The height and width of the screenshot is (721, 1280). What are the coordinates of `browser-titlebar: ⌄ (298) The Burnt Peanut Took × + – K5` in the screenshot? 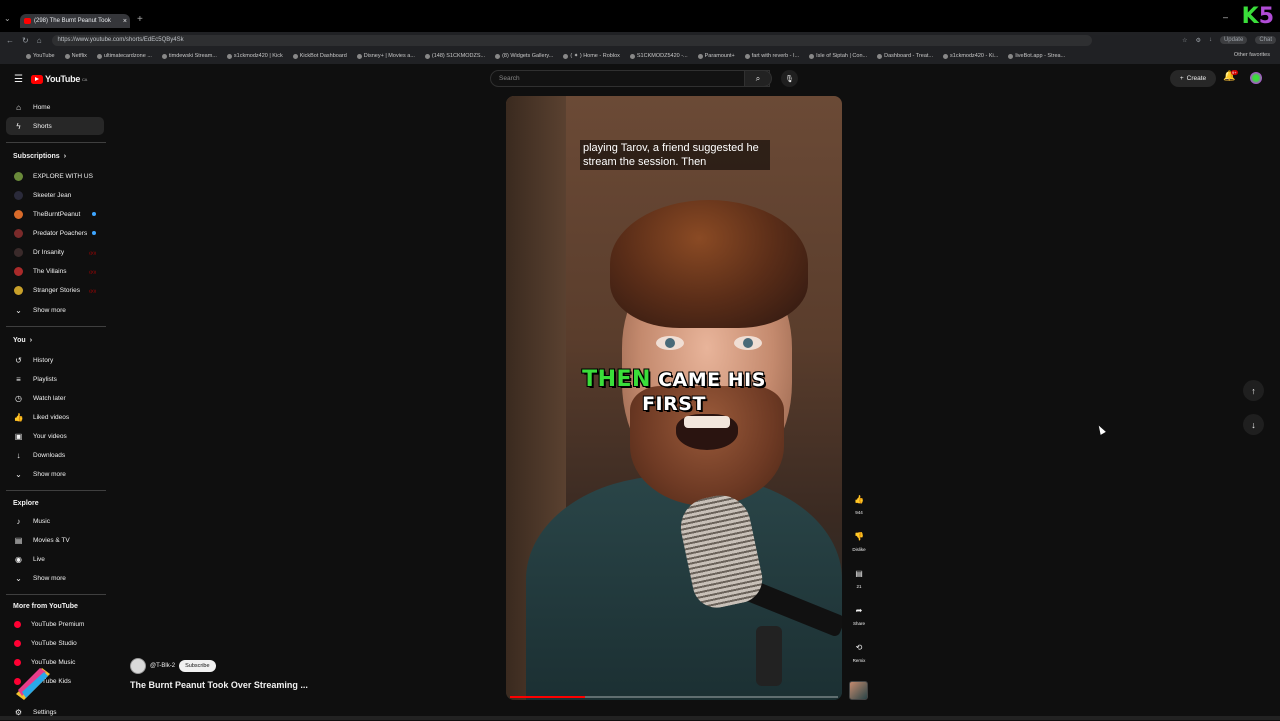 It's located at (640, 16).